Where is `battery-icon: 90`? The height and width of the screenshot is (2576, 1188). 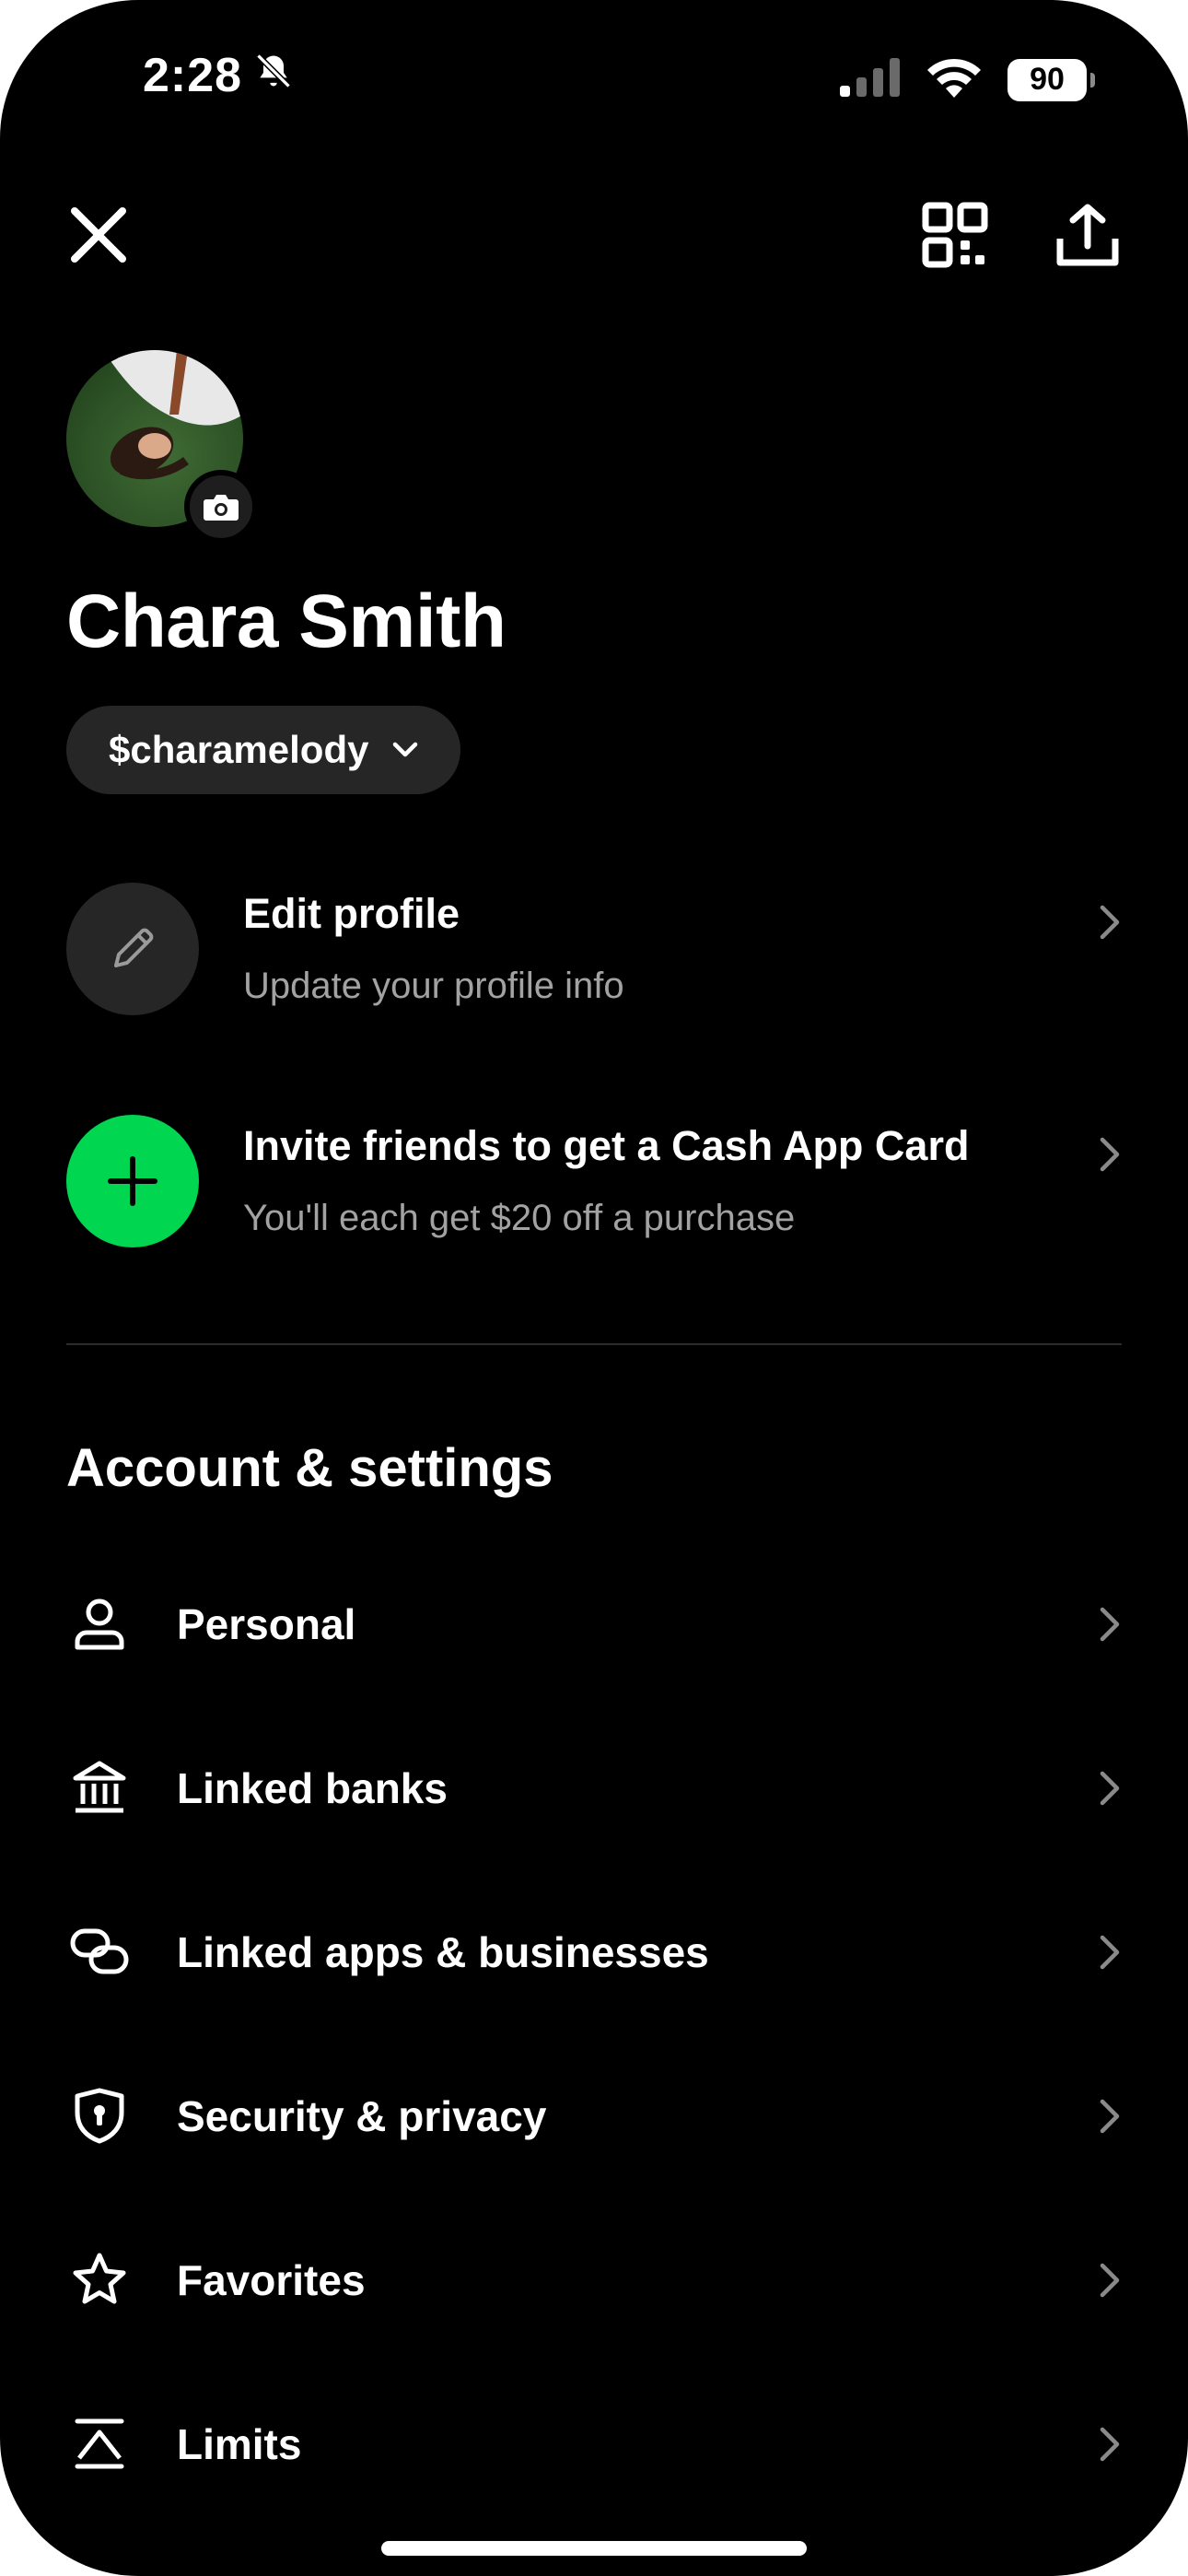 battery-icon: 90 is located at coordinates (1051, 79).